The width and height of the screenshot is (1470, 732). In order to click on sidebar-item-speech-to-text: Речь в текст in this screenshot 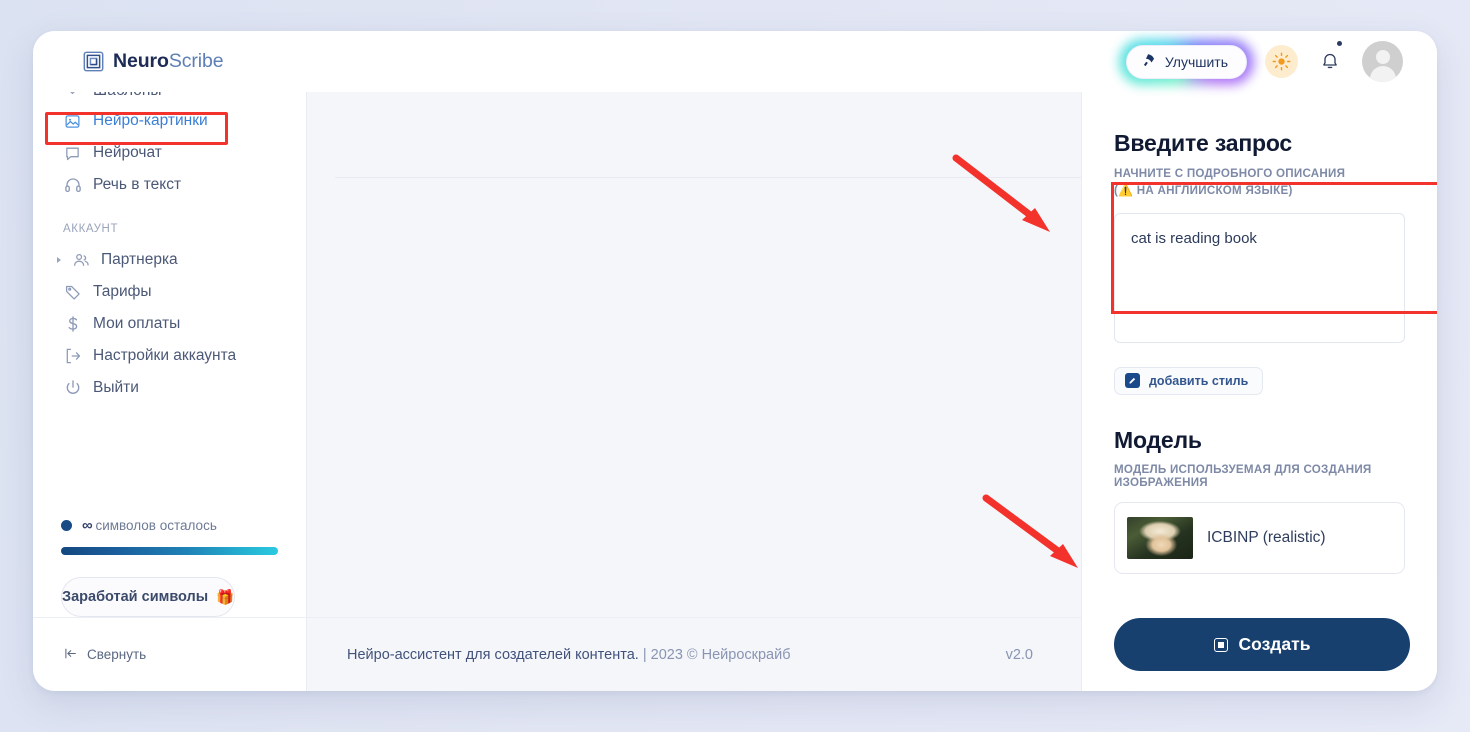, I will do `click(169, 185)`.